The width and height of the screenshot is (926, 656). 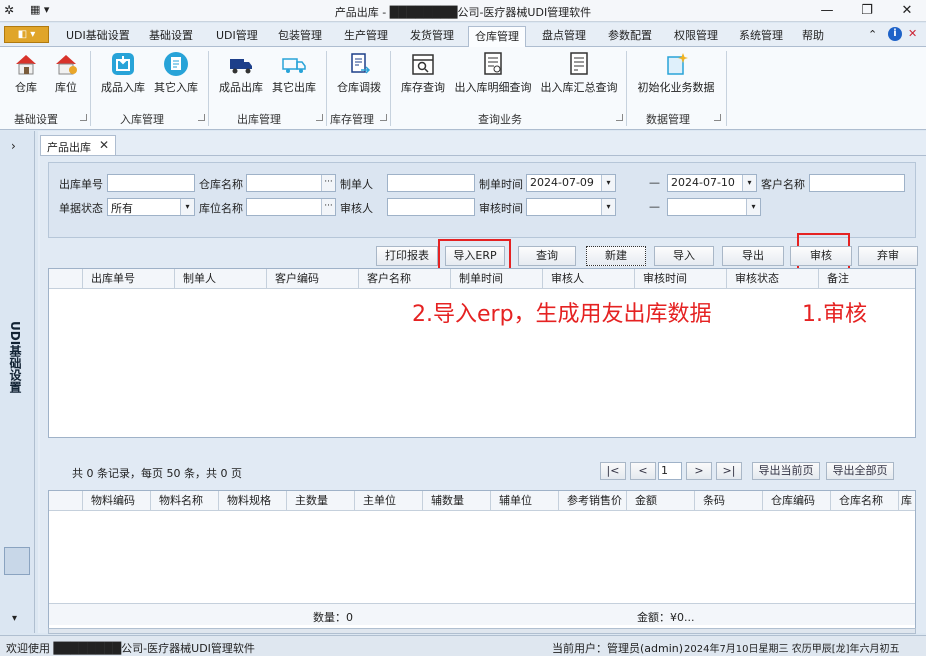 What do you see at coordinates (865, 501) in the screenshot?
I see `col-header: 仓库名称` at bounding box center [865, 501].